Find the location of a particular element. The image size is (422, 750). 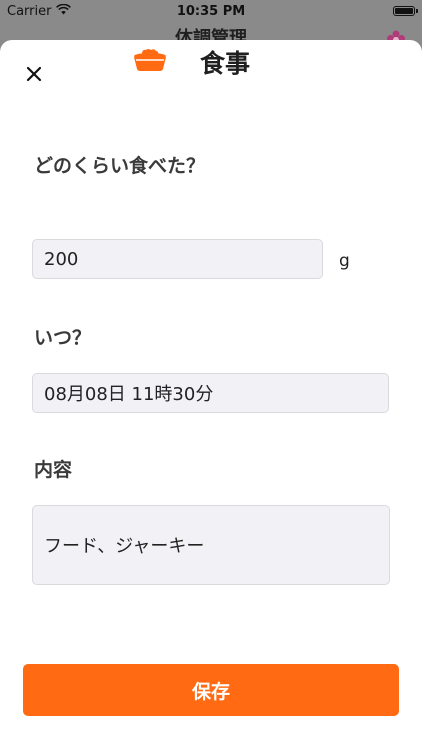

content-label: 内容 is located at coordinates (53, 470).